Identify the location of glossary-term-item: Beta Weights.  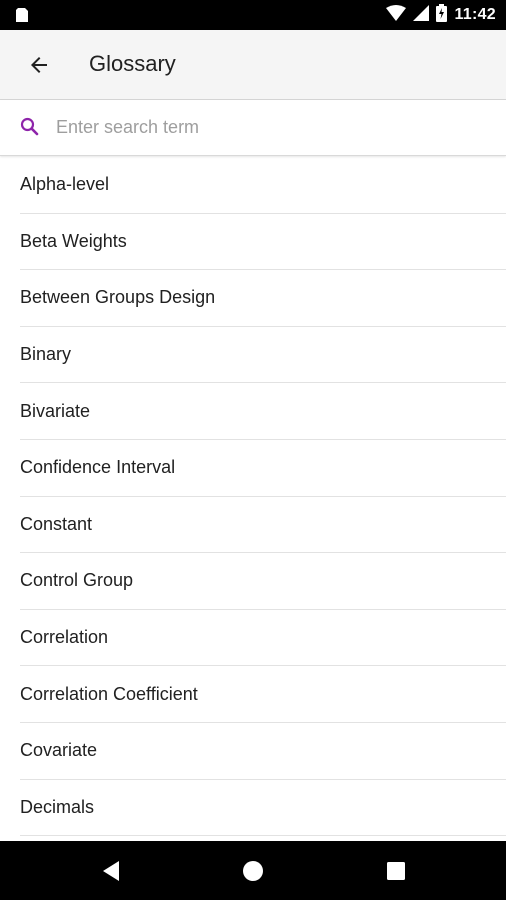
(263, 242).